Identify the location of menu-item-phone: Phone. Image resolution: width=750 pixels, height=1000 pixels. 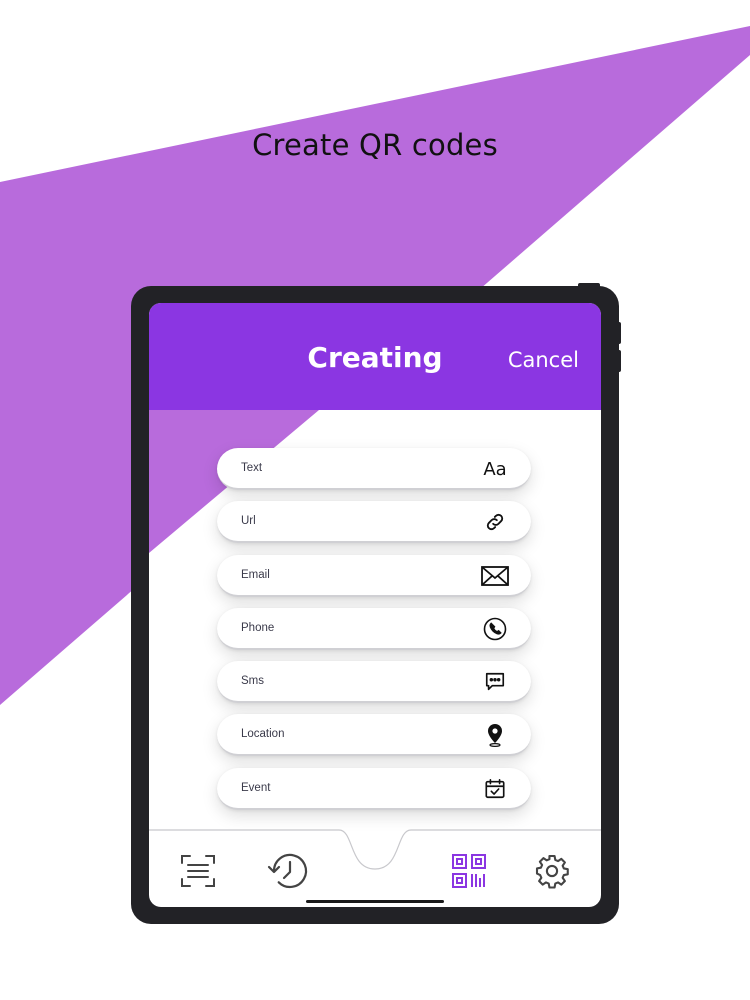
(374, 628).